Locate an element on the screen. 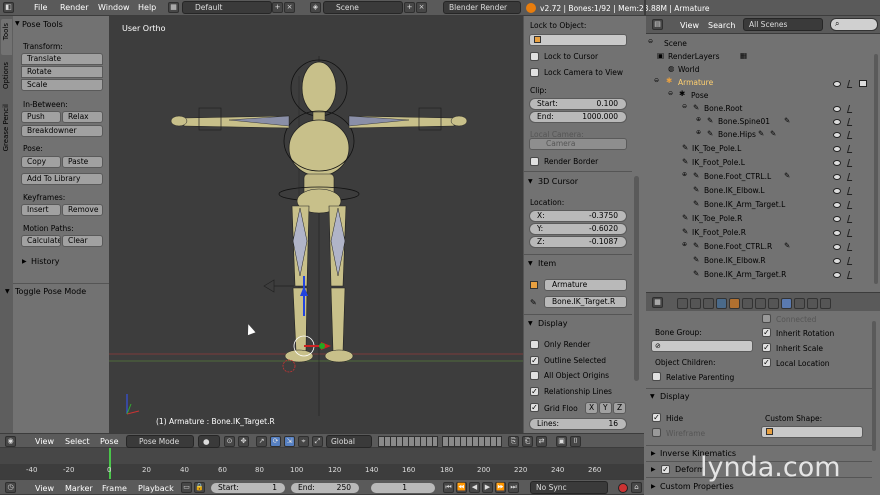 The image size is (880, 495). viewport-view-menu: View is located at coordinates (44, 441).